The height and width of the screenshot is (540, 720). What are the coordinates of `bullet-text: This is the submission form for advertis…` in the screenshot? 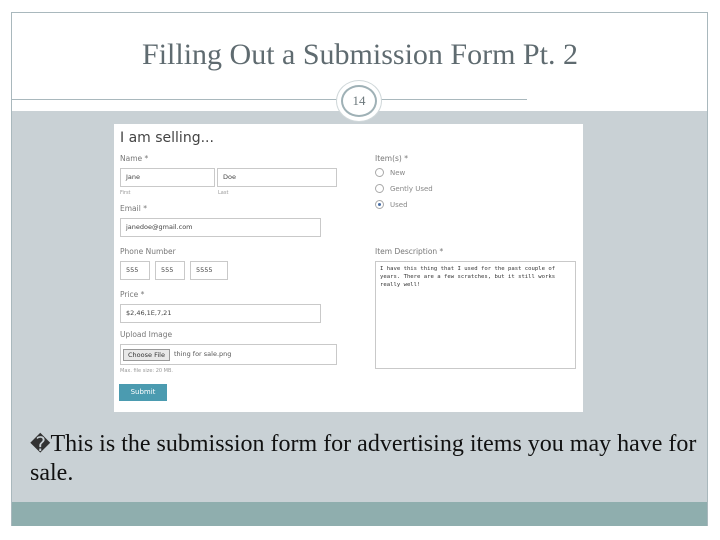 It's located at (363, 458).